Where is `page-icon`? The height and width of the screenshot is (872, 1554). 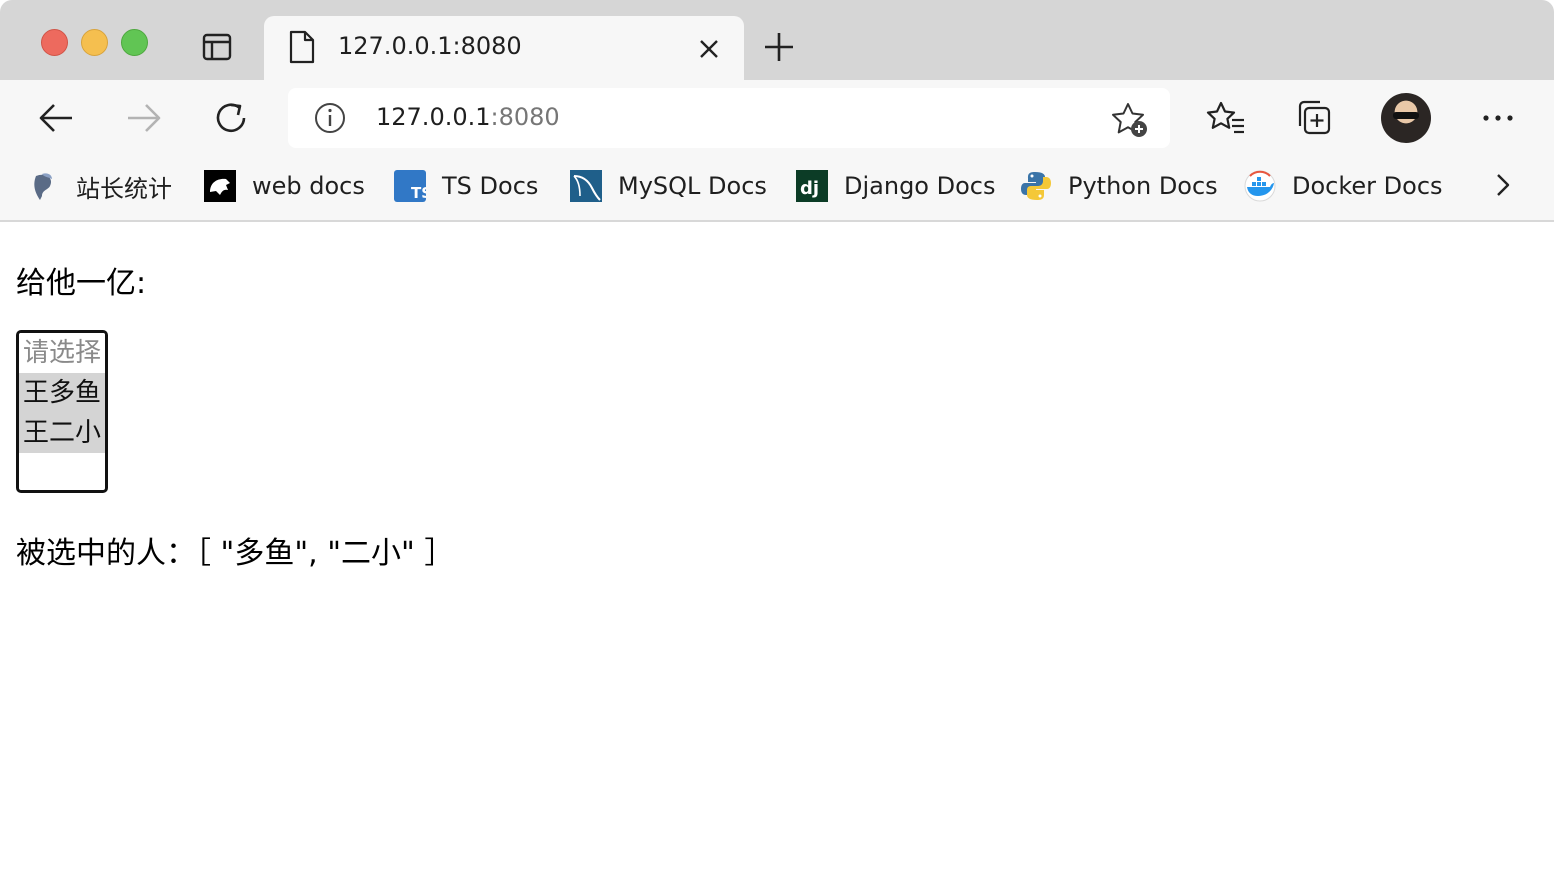 page-icon is located at coordinates (302, 47).